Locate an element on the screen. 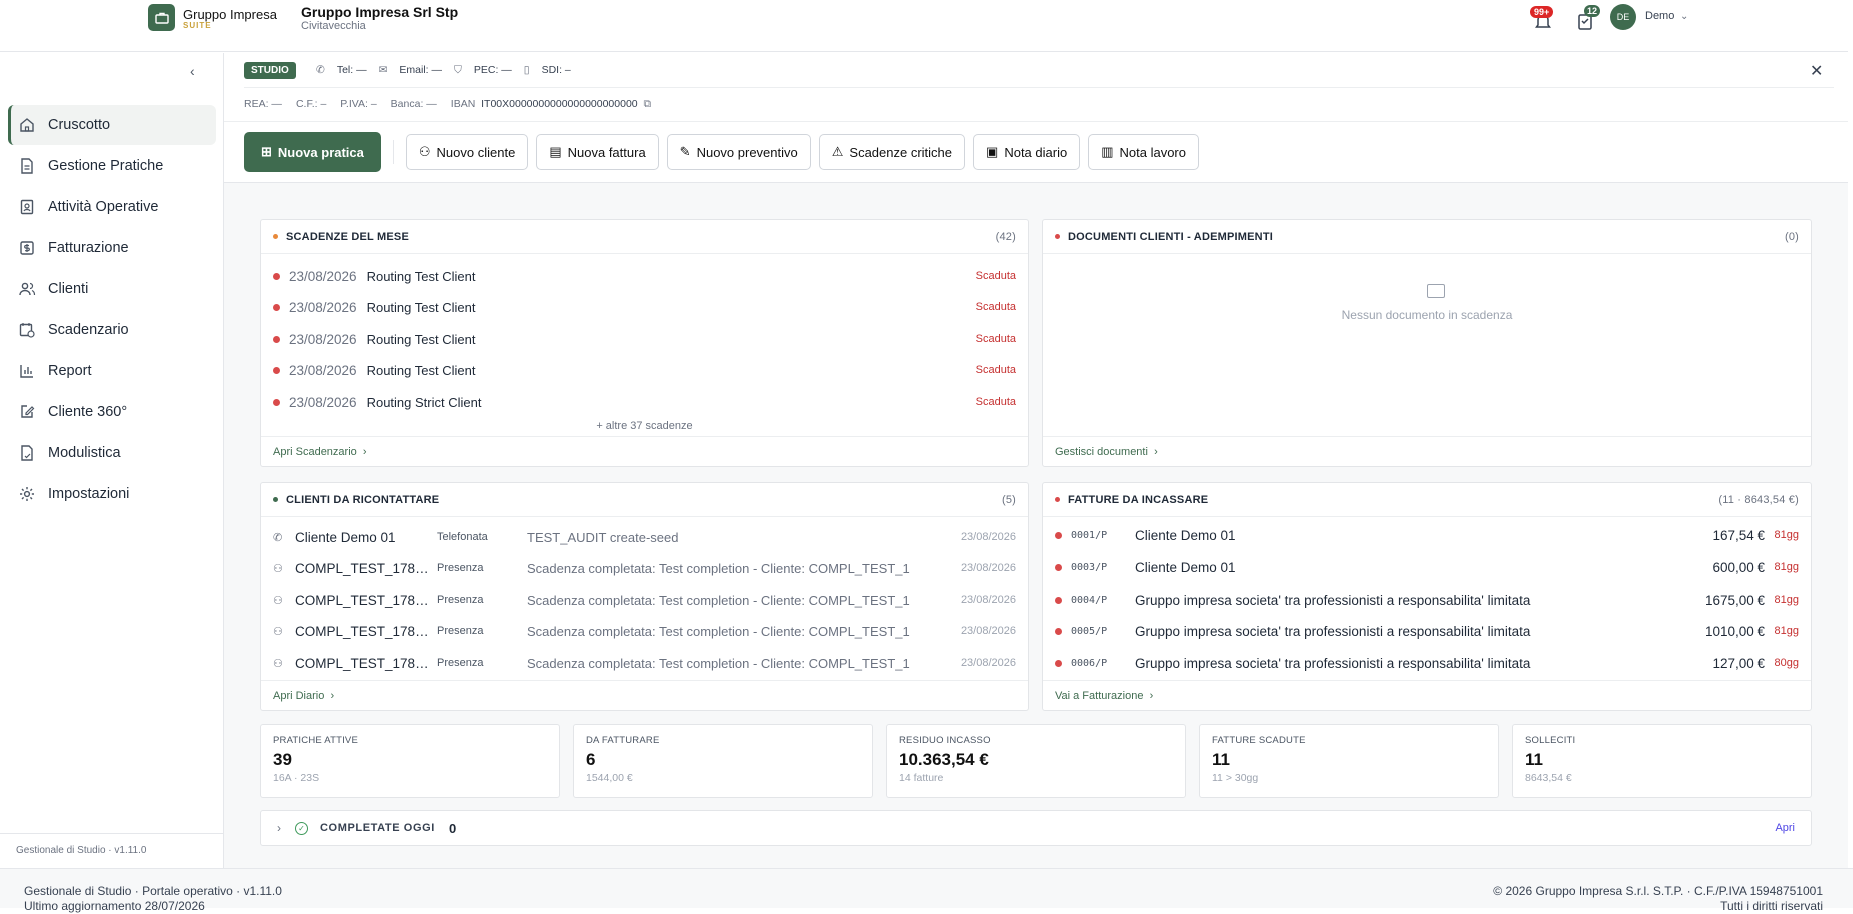  iban-label: IBAN is located at coordinates (463, 104).